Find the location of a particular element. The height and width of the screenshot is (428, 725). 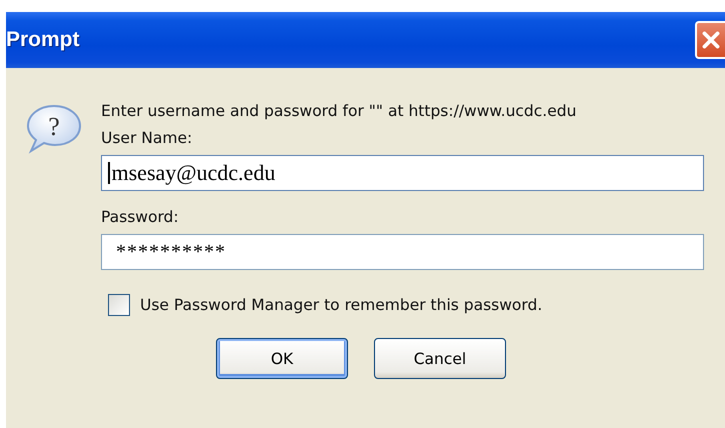

text-cursor is located at coordinates (109, 173).